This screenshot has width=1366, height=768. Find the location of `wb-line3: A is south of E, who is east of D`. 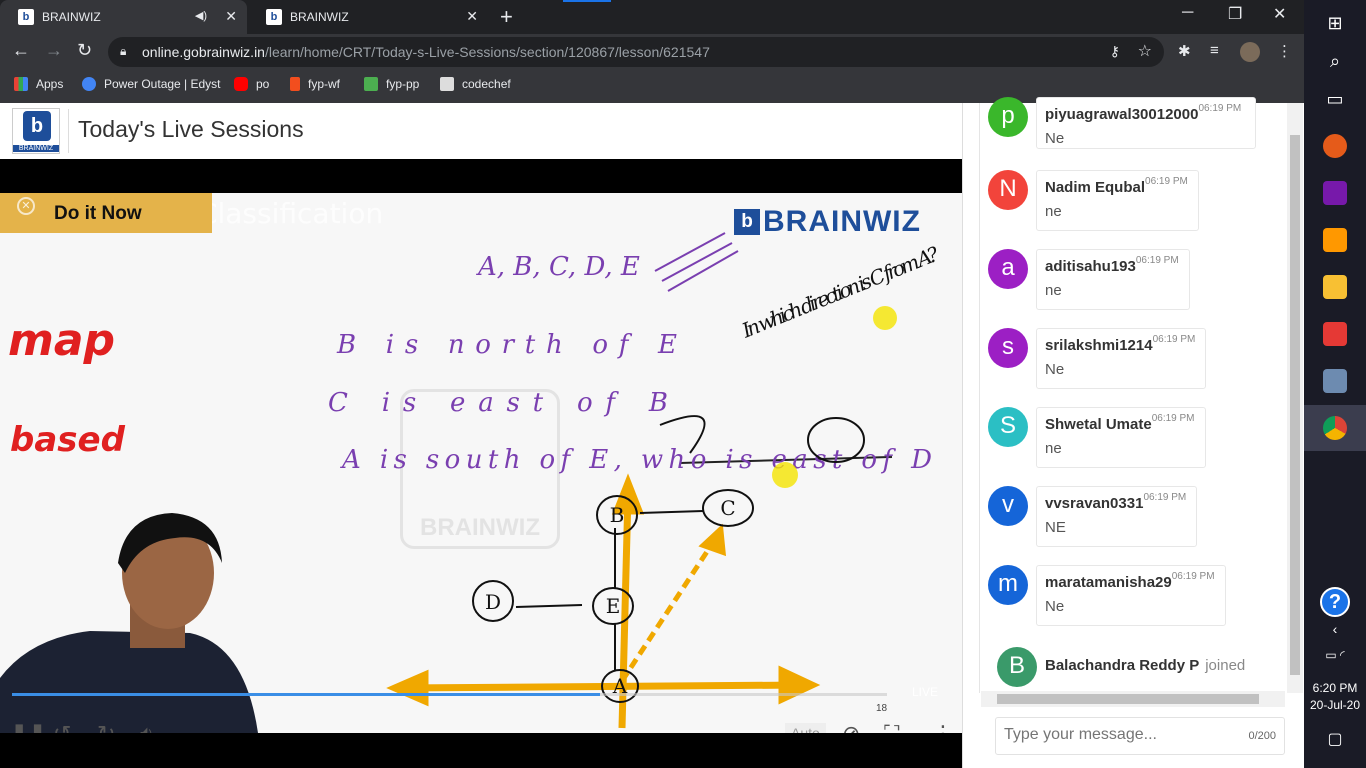

wb-line3: A is south of E, who is east of D is located at coordinates (636, 460).